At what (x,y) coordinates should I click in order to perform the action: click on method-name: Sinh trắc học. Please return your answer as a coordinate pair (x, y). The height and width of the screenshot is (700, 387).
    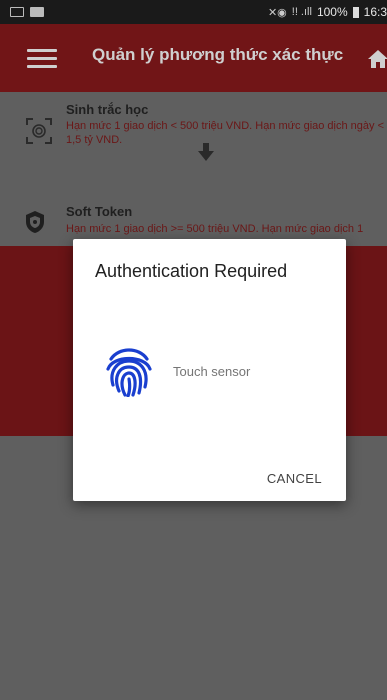
    Looking at the image, I should click on (107, 109).